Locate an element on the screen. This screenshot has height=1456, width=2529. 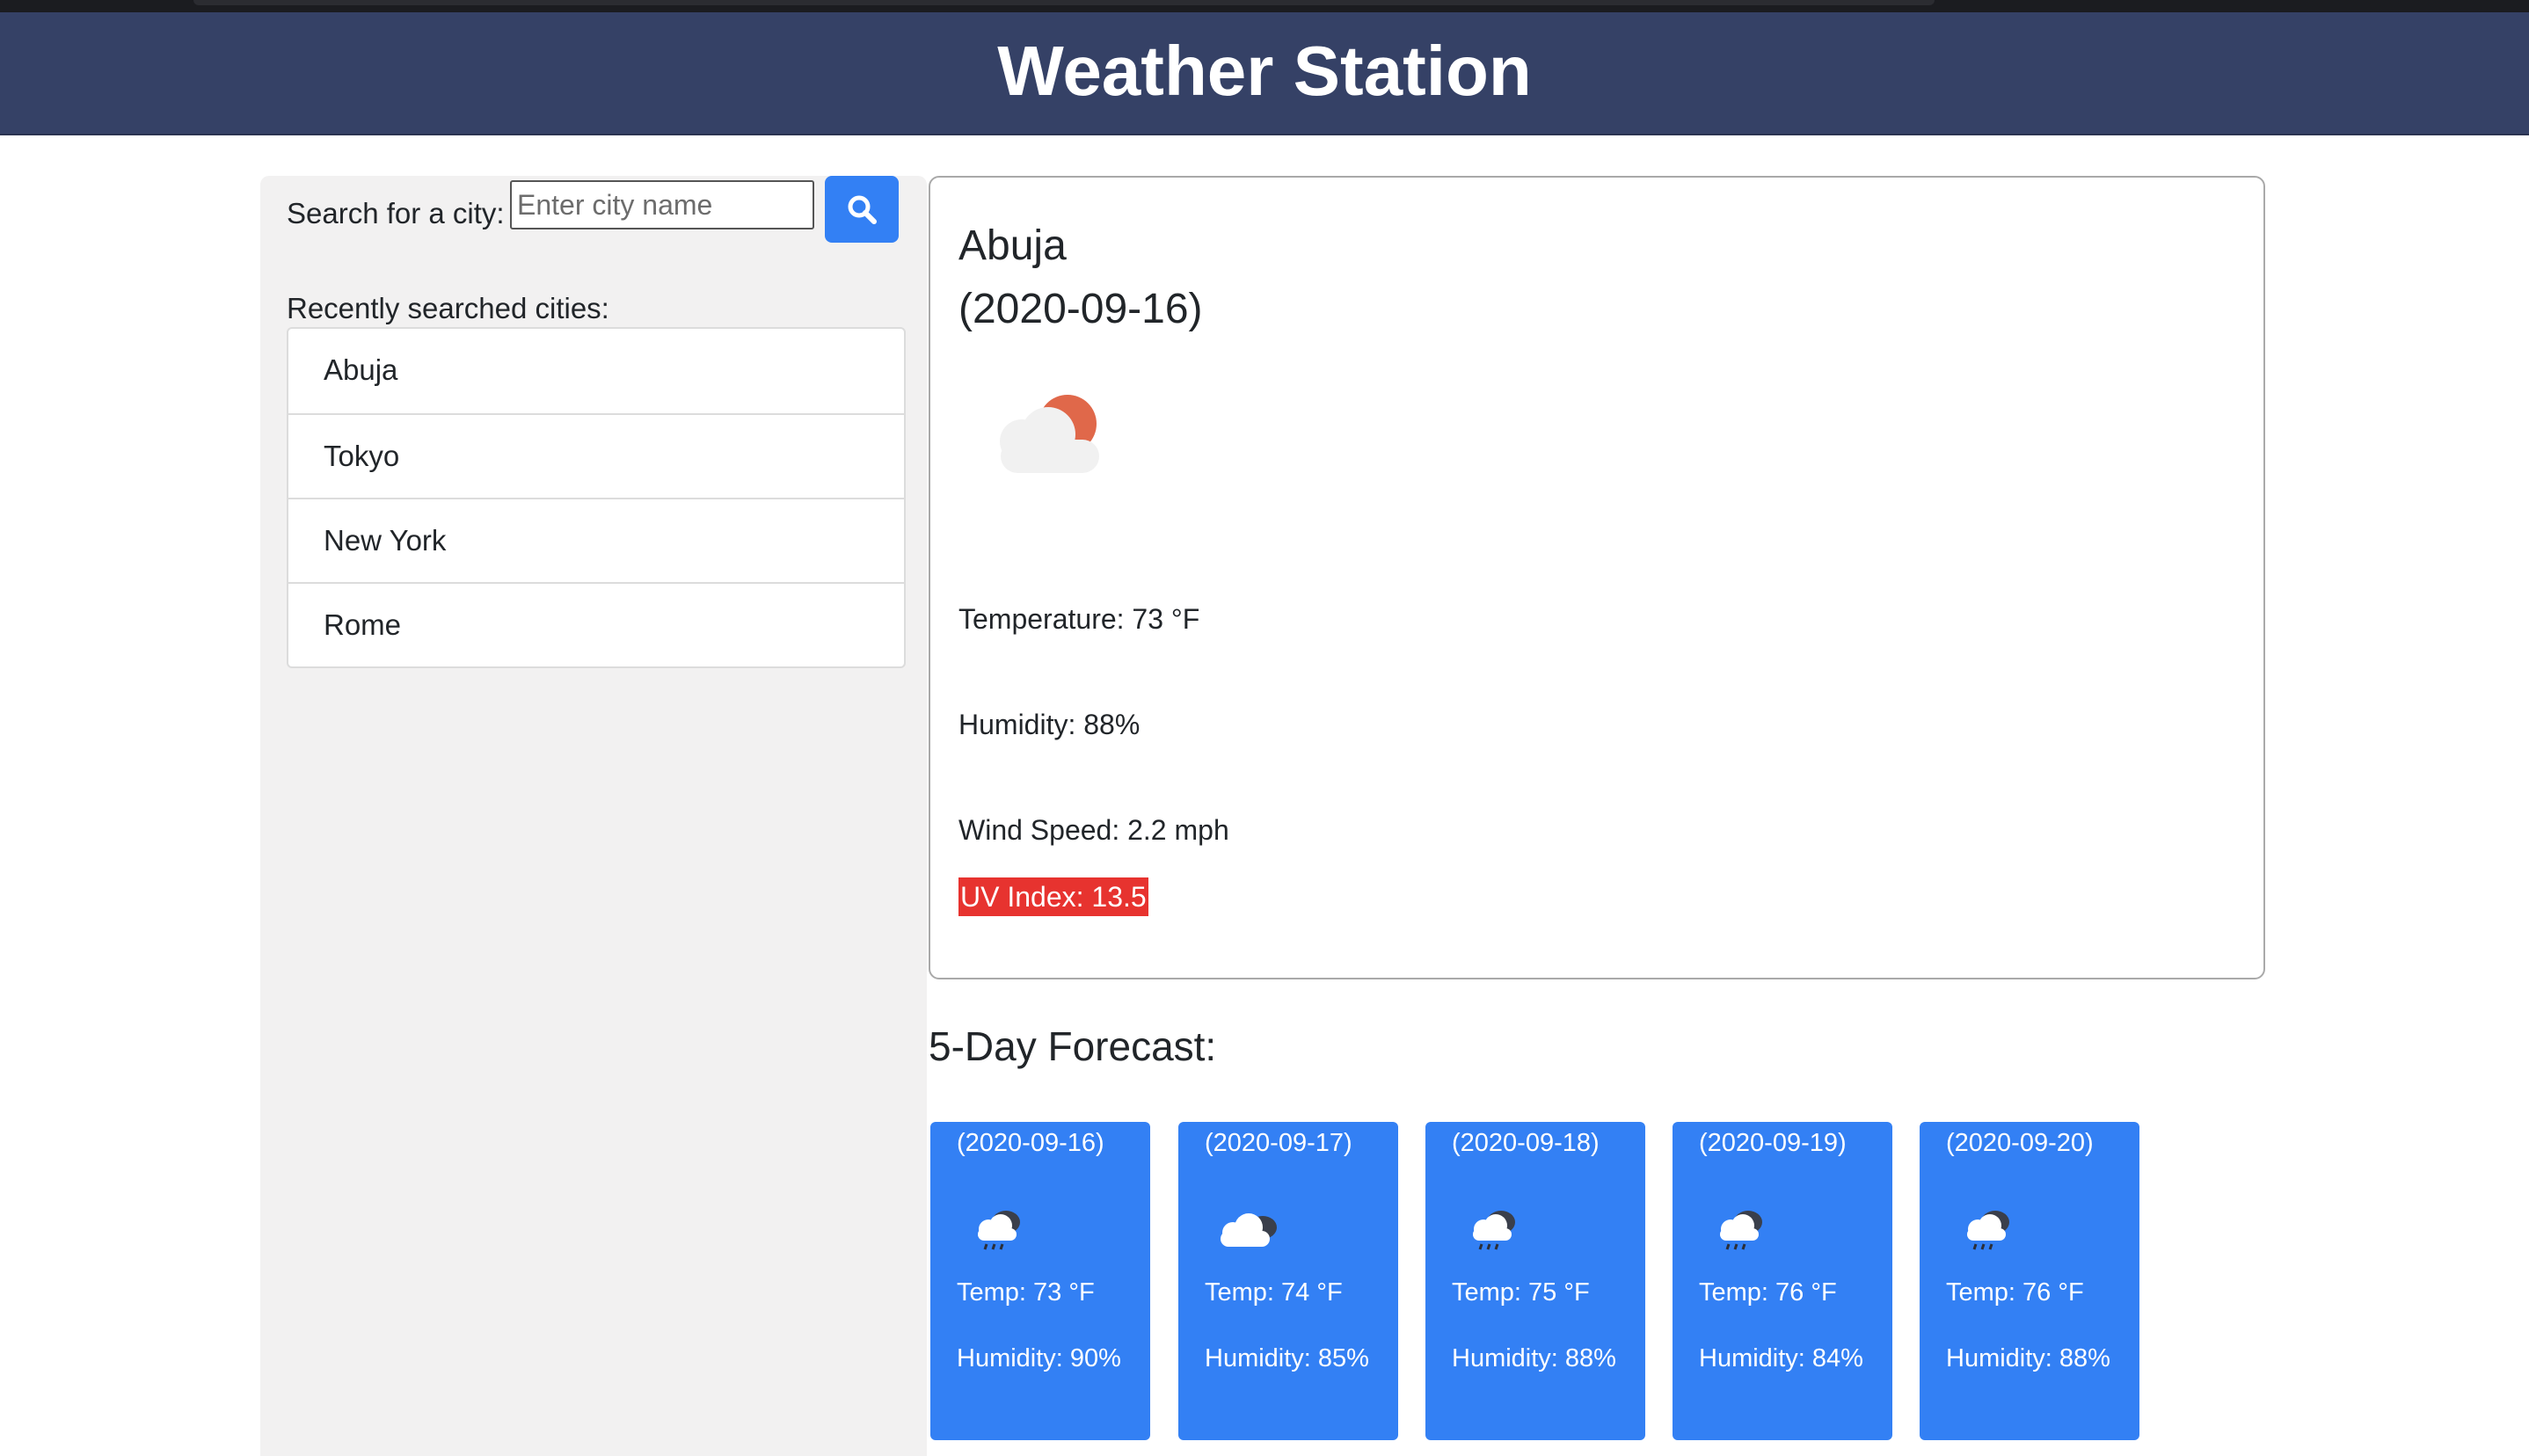
forecast-card: (2020-09-19) Temp: 76 °F Humidity: 84% is located at coordinates (1782, 1281).